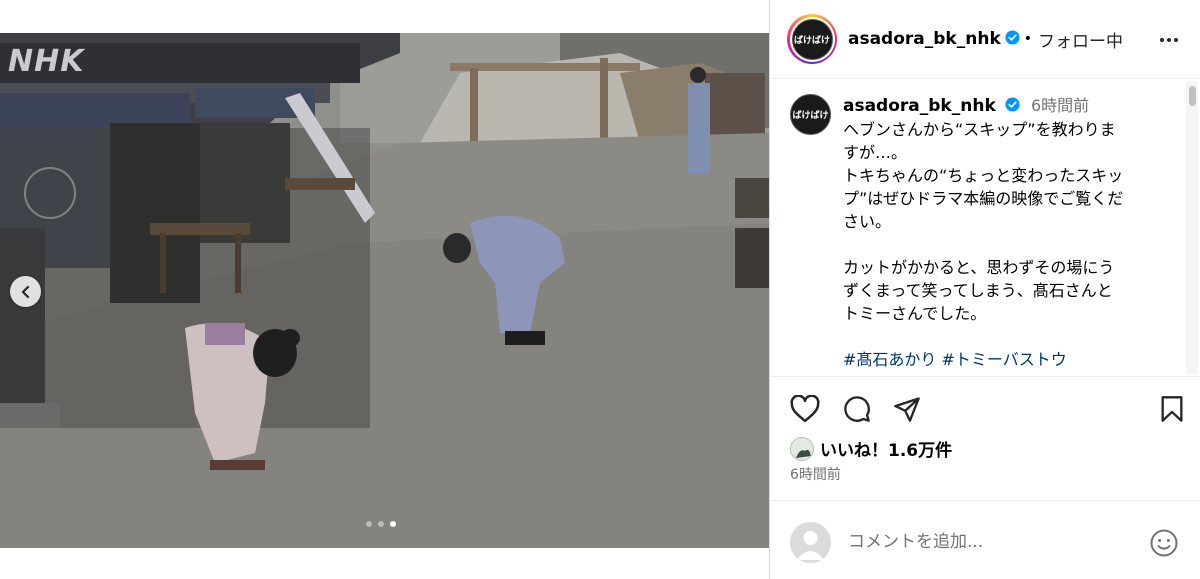 The image size is (1200, 579). I want to click on emoji-button, so click(1164, 545).